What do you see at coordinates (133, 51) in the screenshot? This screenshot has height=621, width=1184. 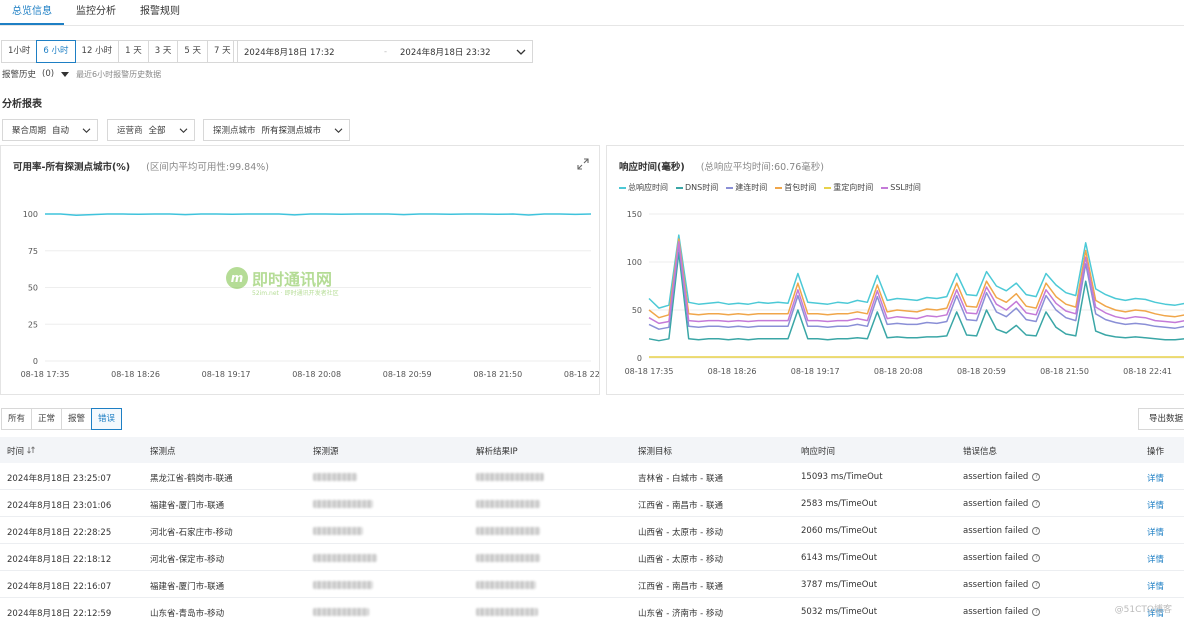 I see `range-1d-button: 1 天` at bounding box center [133, 51].